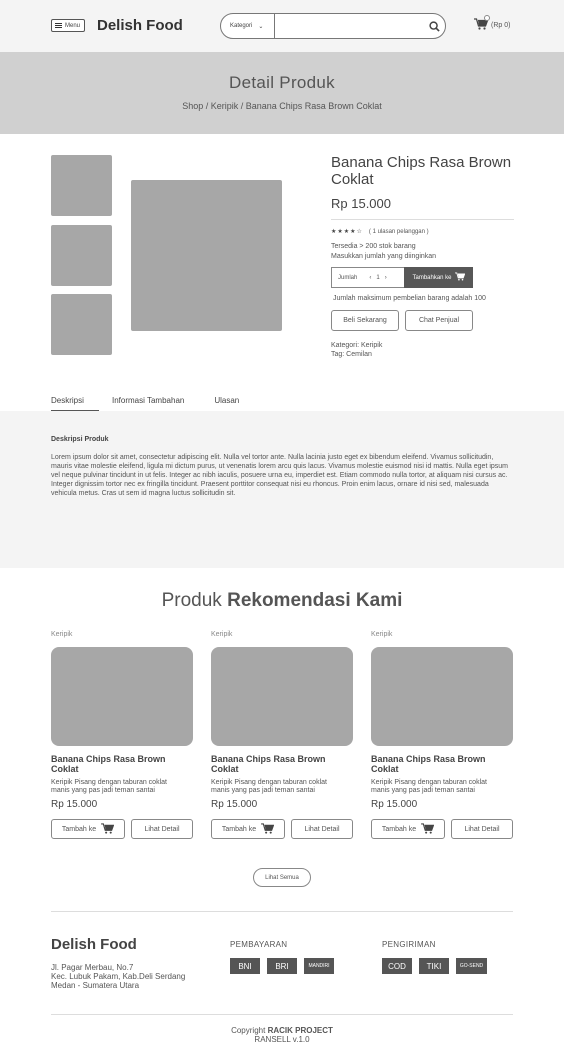 This screenshot has width=564, height=1055. Describe the element at coordinates (80, 439) in the screenshot. I see `description-heading: Deskripsi Produk` at that location.